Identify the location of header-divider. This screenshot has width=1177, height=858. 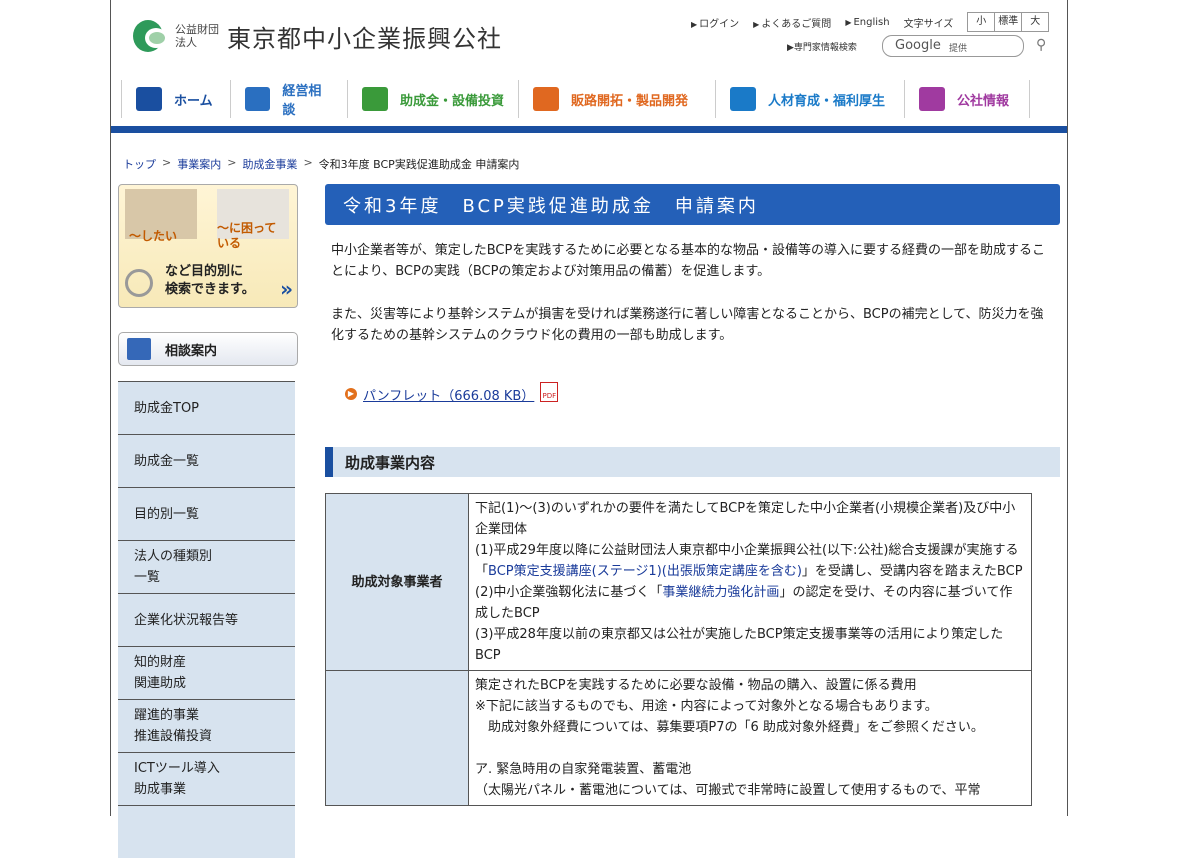
(589, 129).